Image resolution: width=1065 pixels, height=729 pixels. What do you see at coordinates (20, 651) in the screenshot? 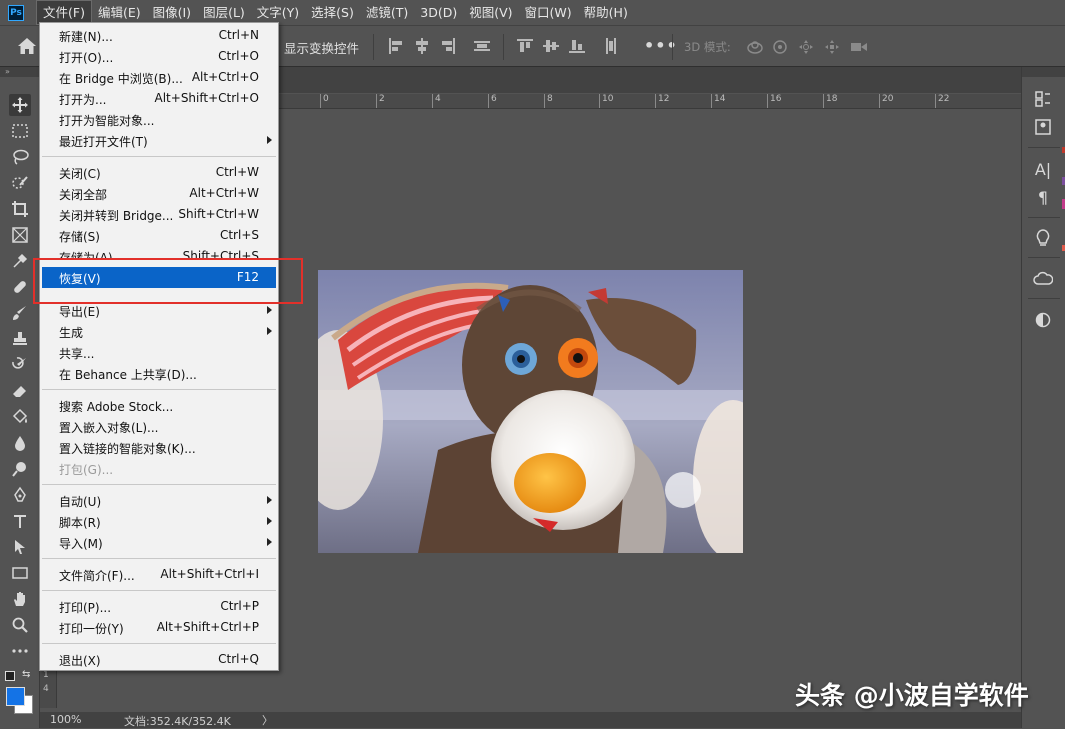
I see `edit-toolbar-icon` at bounding box center [20, 651].